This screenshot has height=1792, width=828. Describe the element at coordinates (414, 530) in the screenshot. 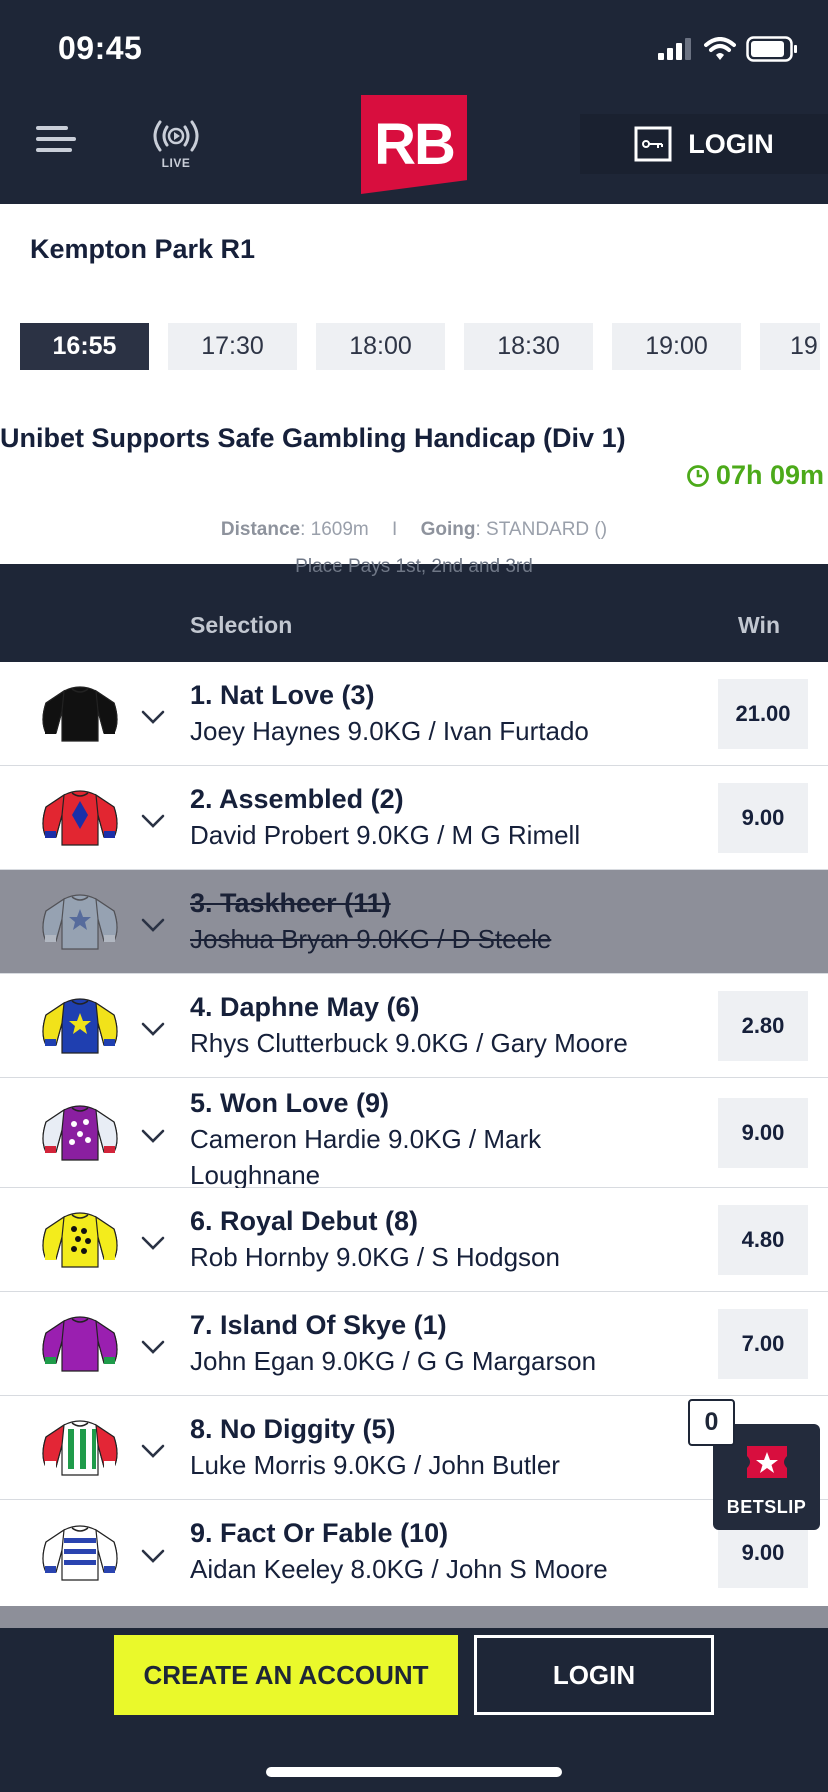

I see `race-info: Distance: 1609m I Going: STANDARD ()` at that location.